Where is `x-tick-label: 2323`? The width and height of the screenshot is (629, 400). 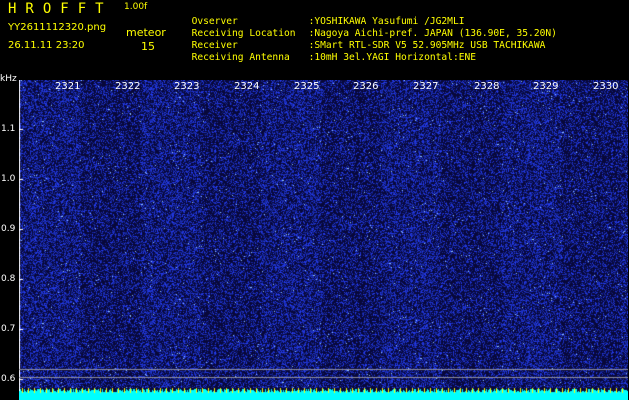
x-tick-label: 2323 is located at coordinates (187, 86).